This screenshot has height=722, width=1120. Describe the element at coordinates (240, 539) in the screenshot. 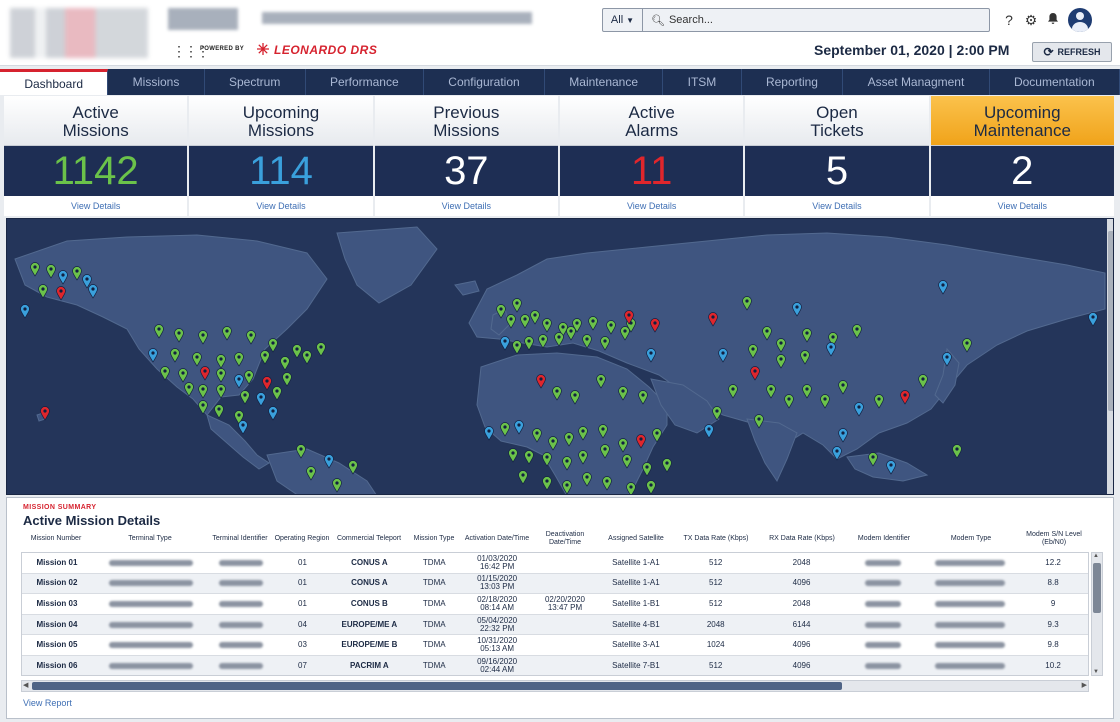

I see `column-header: Terminal Identifier` at that location.